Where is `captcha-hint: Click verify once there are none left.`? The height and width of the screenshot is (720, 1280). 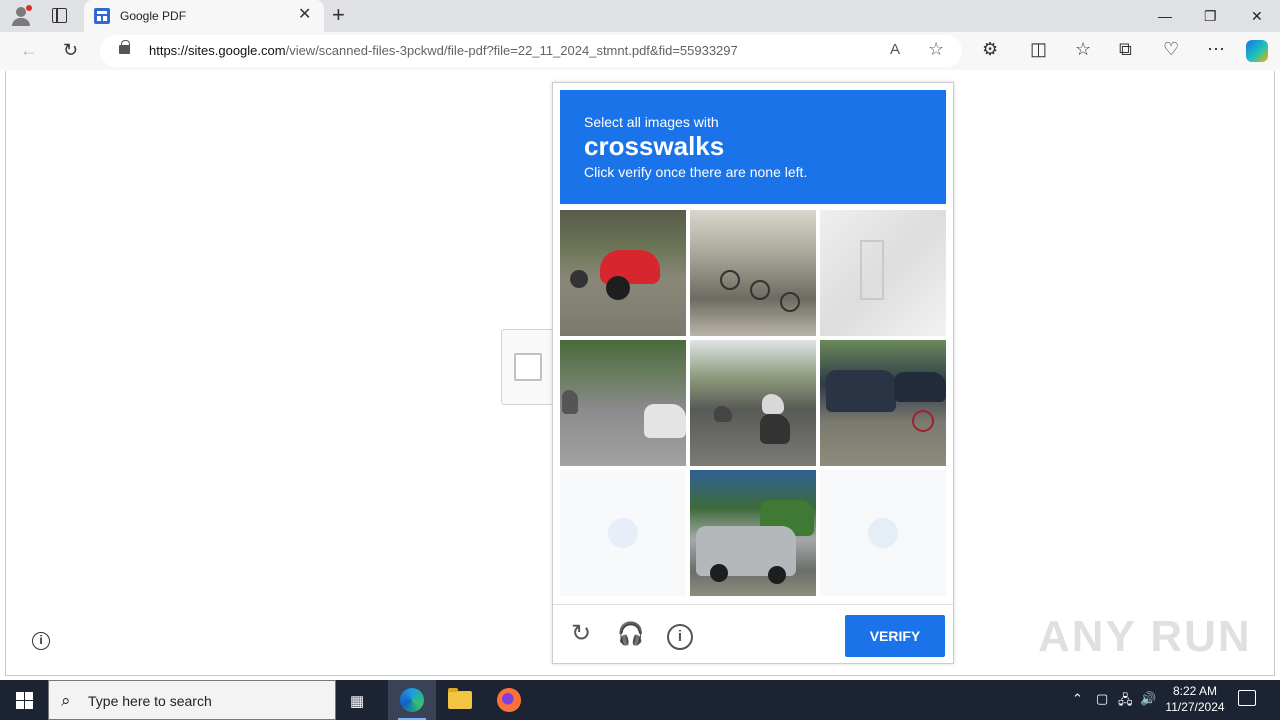 captcha-hint: Click verify once there are none left. is located at coordinates (696, 172).